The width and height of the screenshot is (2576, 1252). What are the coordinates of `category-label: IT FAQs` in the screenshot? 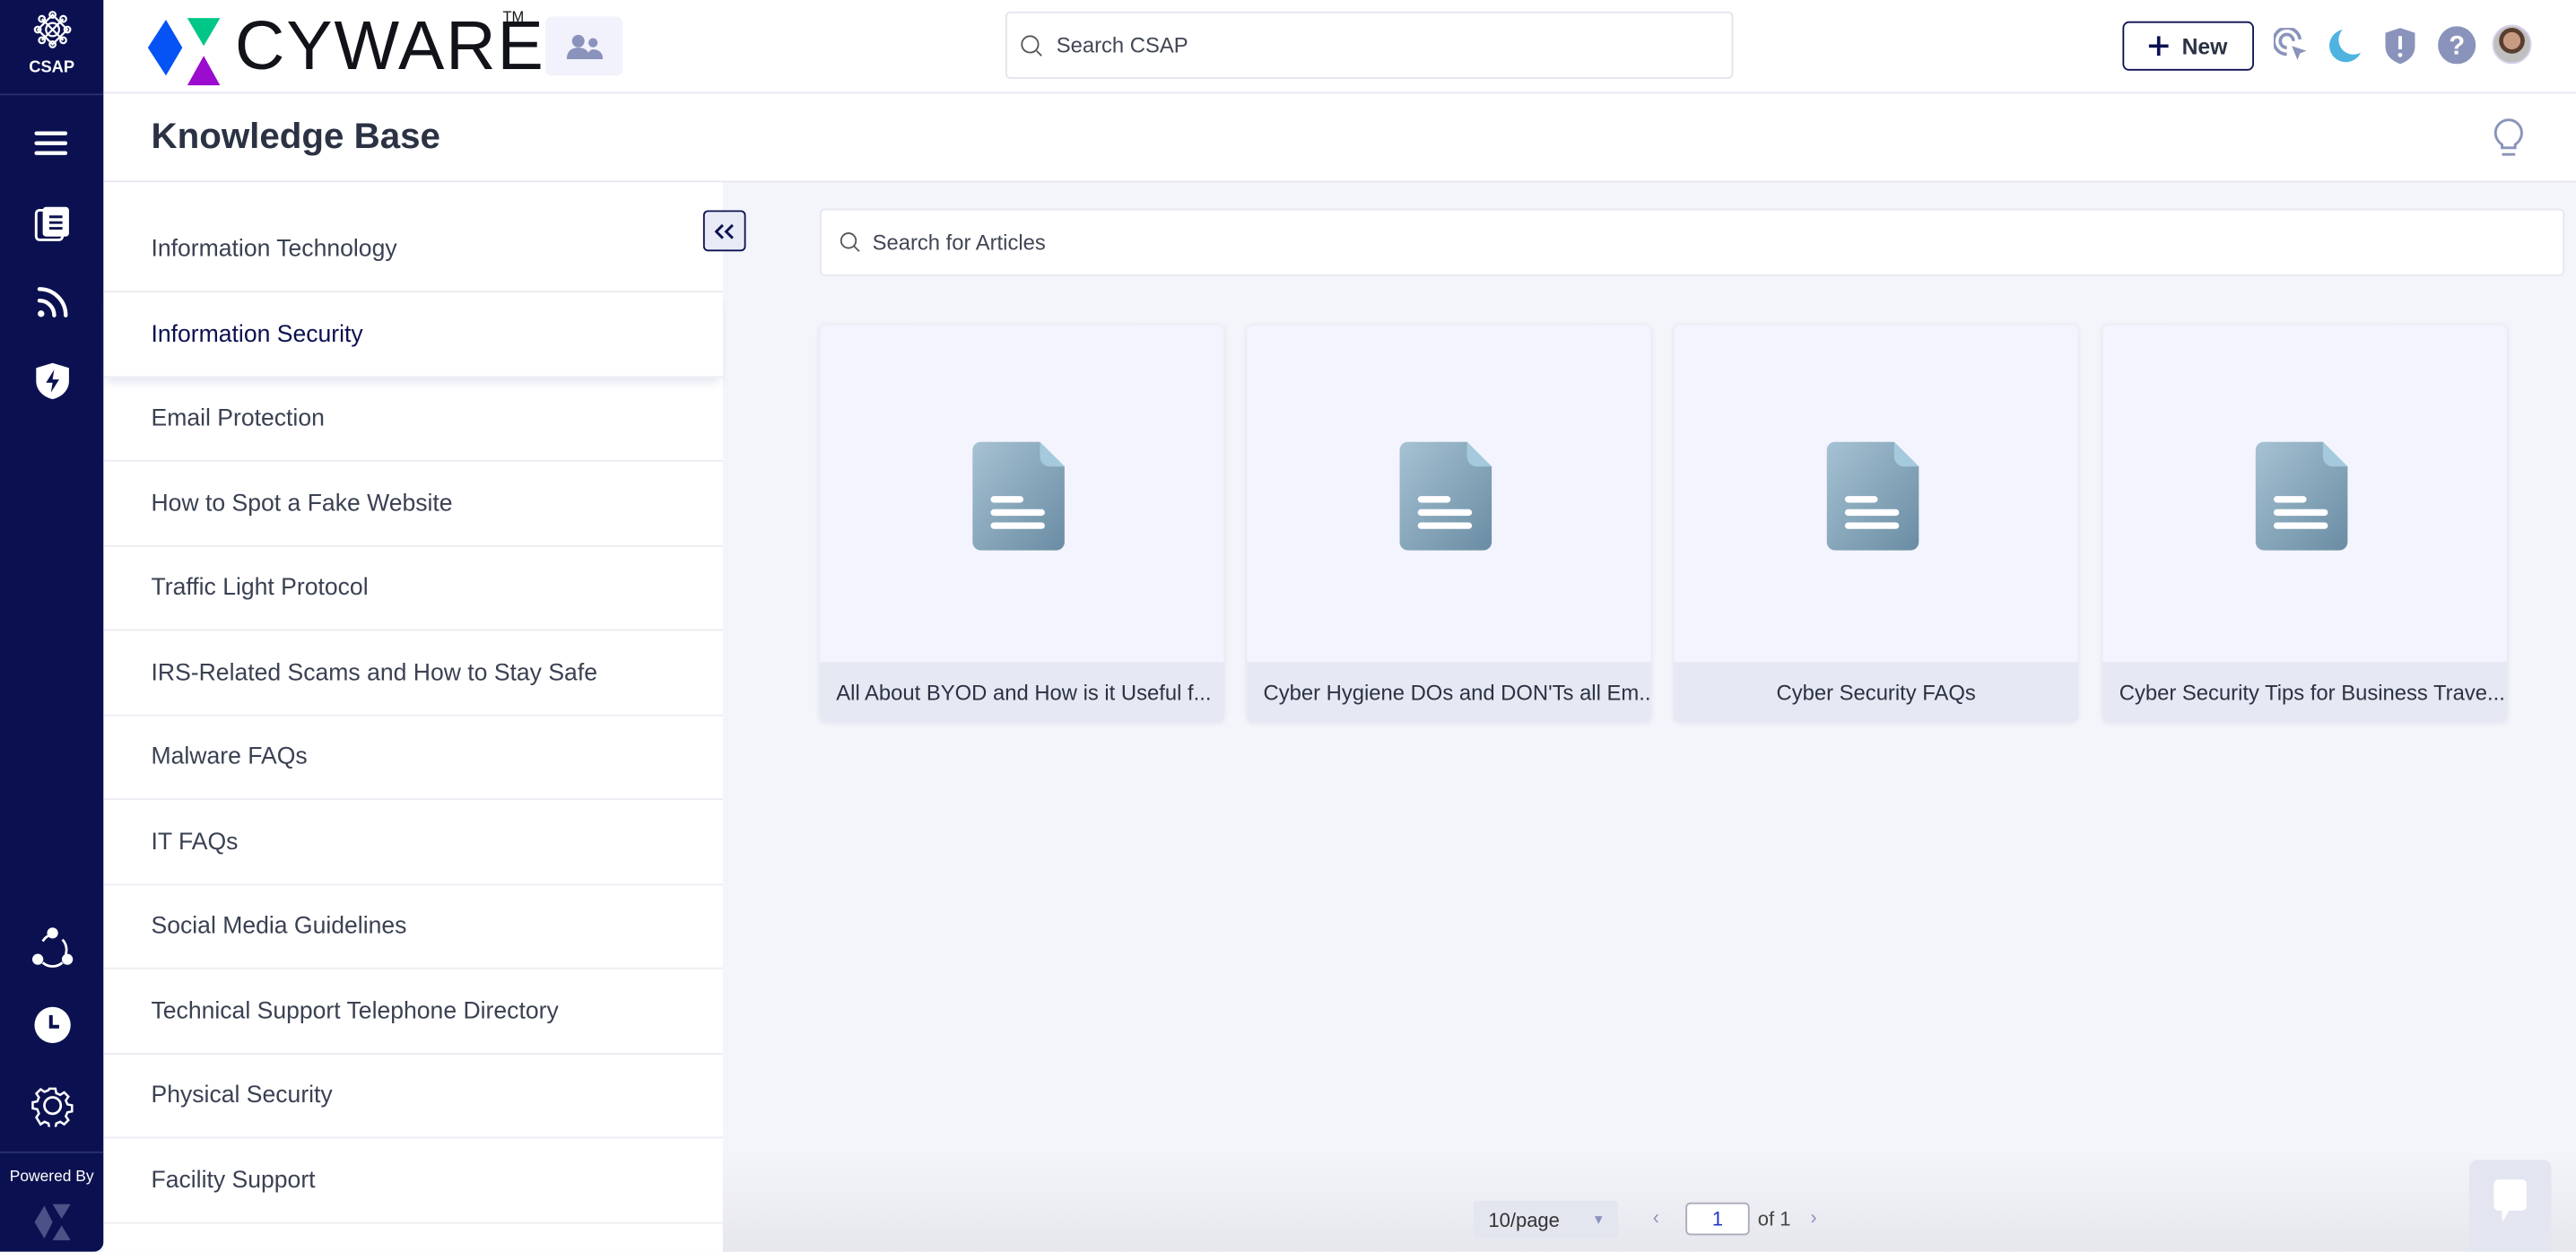 It's located at (195, 842).